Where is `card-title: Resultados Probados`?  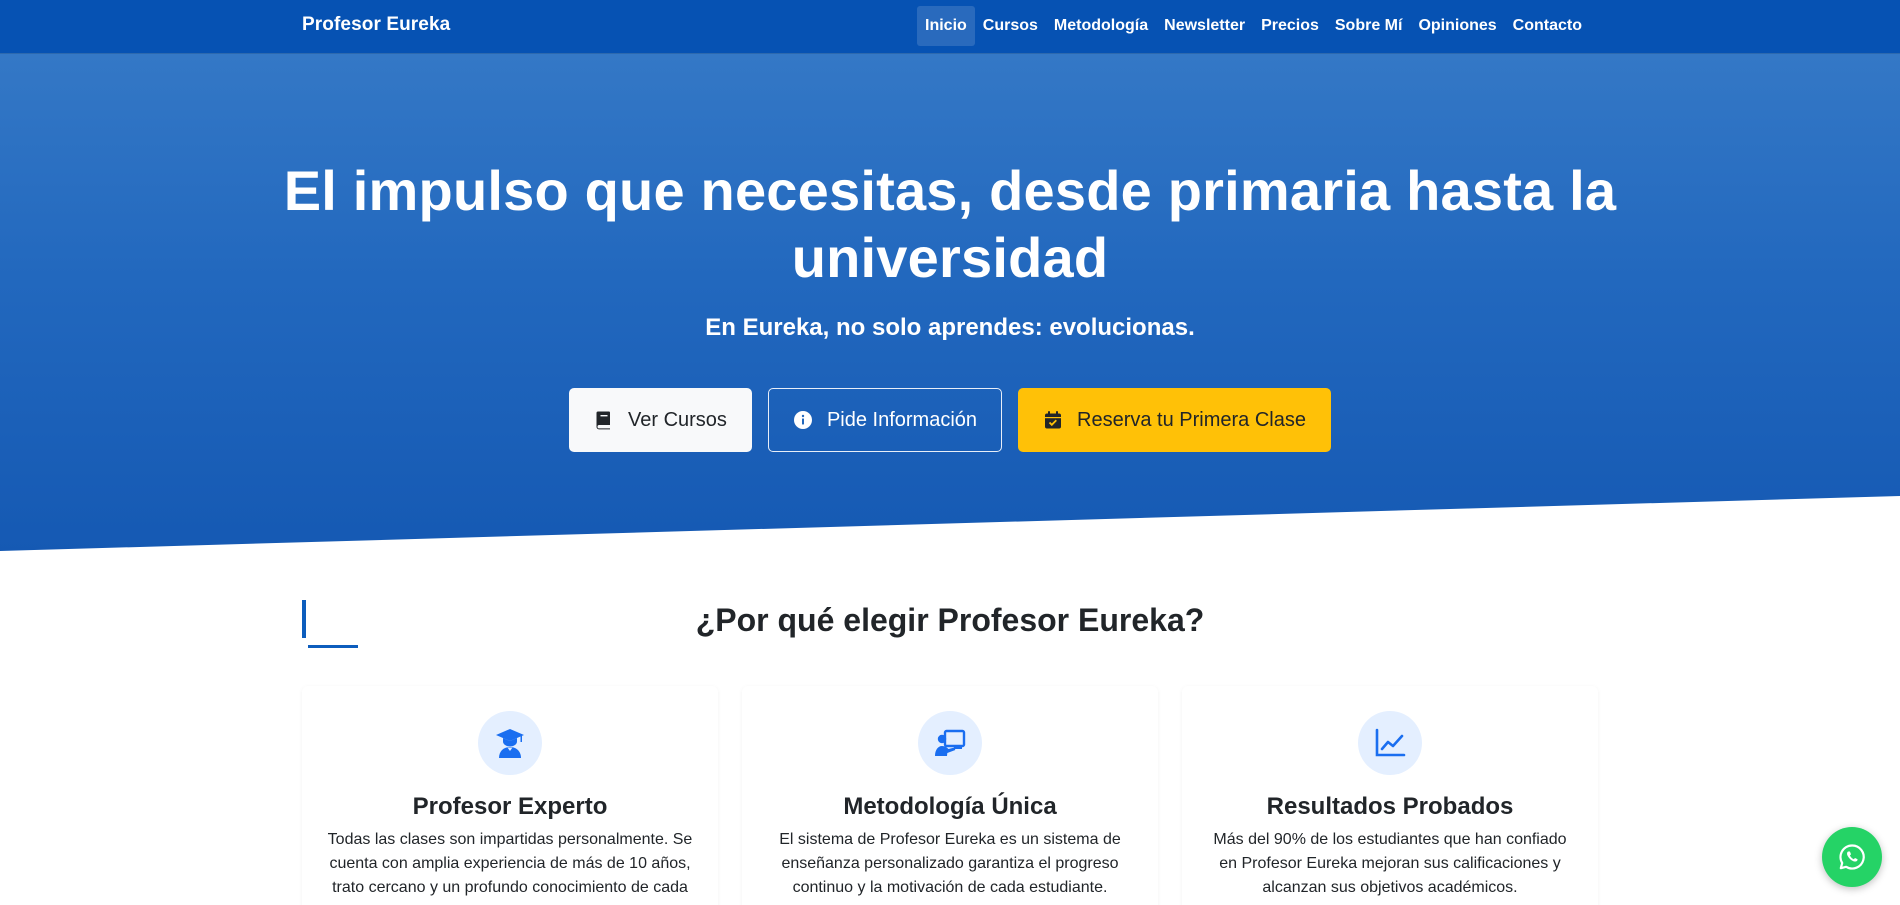
card-title: Resultados Probados is located at coordinates (1390, 806).